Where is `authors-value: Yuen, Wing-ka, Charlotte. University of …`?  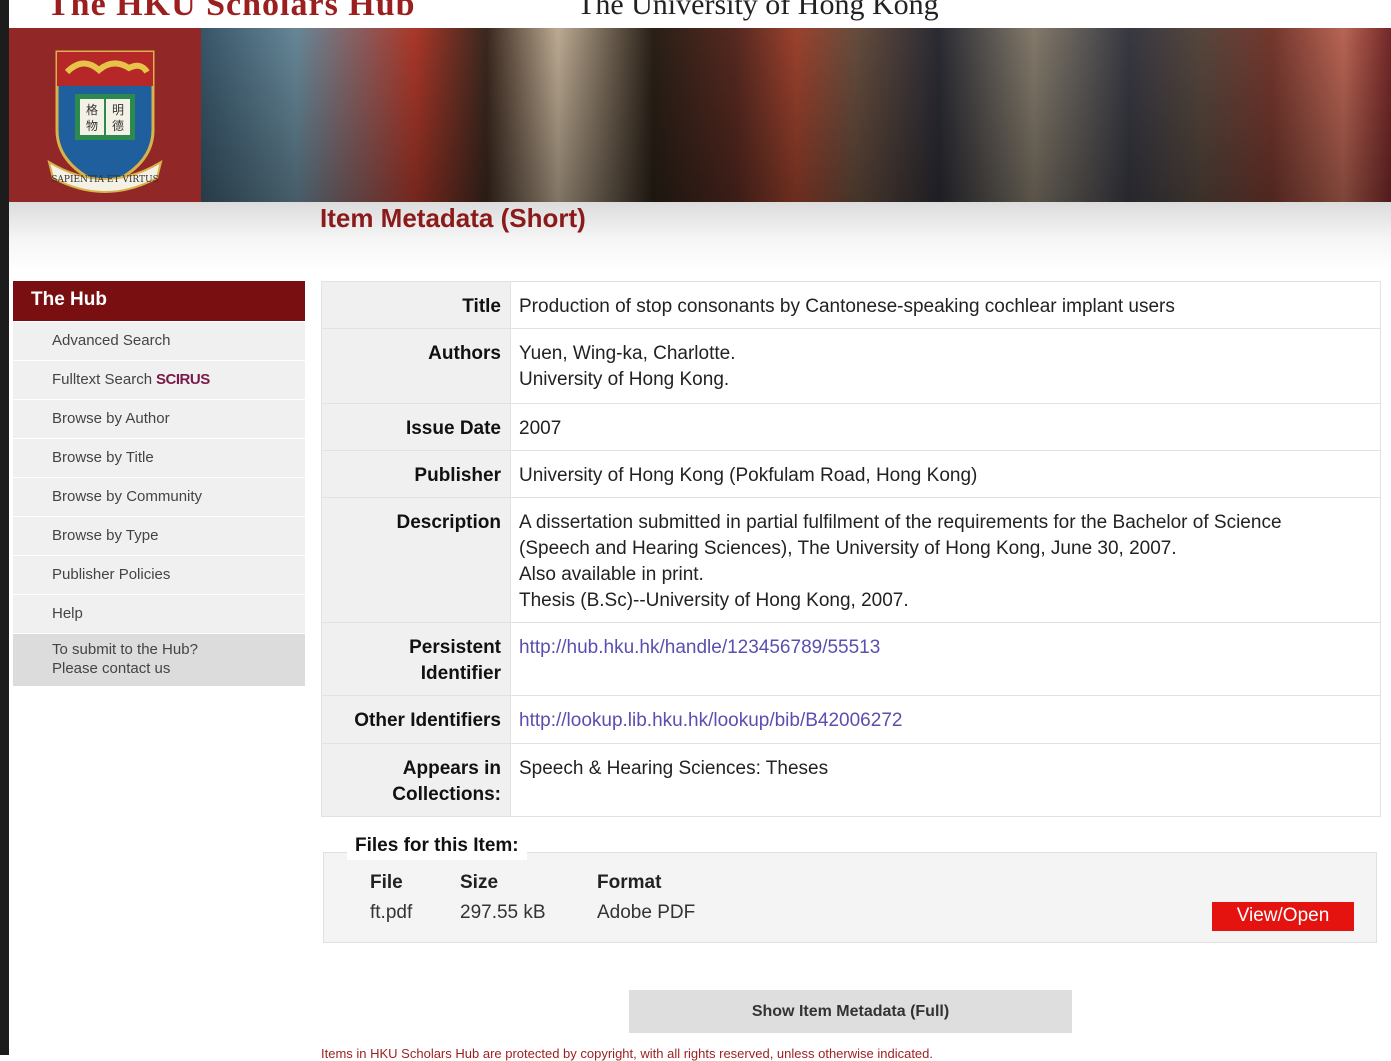
authors-value: Yuen, Wing-ka, Charlotte. University of … is located at coordinates (945, 366).